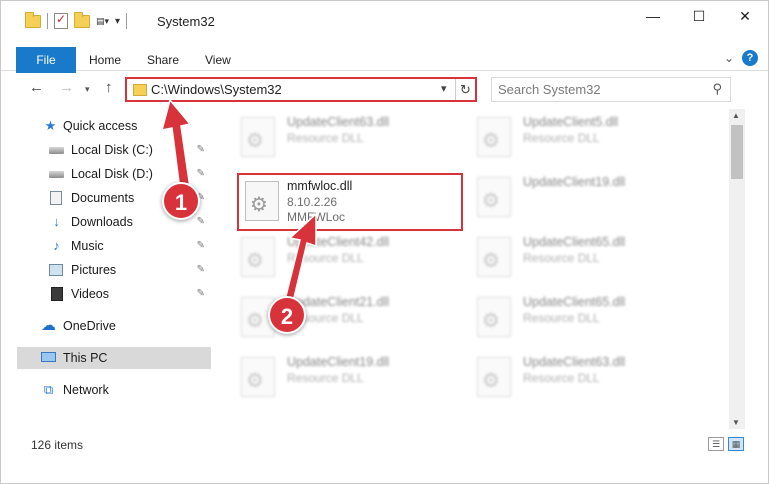 The image size is (769, 484). What do you see at coordinates (346, 317) in the screenshot?
I see `file-tile: UpdateClient21.dll Resource DLL` at bounding box center [346, 317].